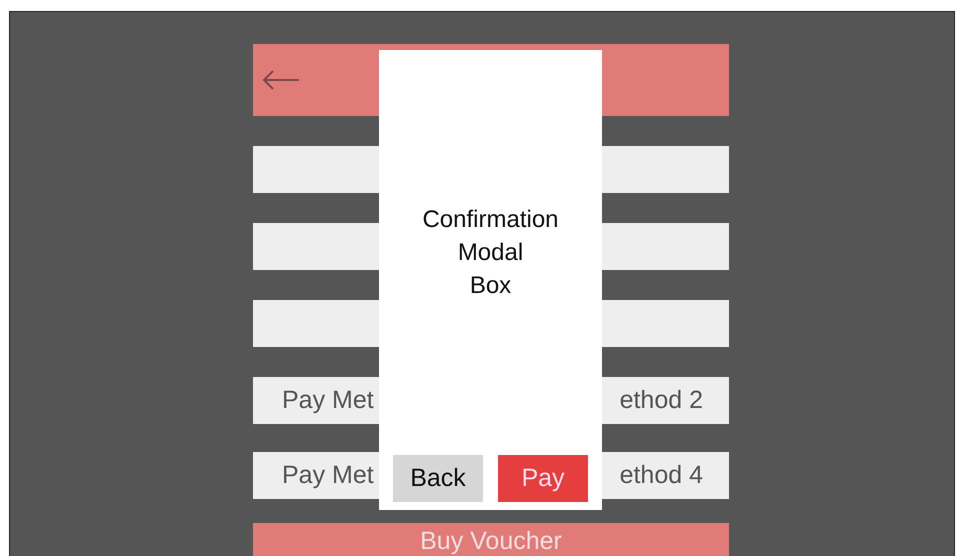 Image resolution: width=964 pixels, height=556 pixels. What do you see at coordinates (490, 253) in the screenshot?
I see `modal-message: Confirmation Modal Box` at bounding box center [490, 253].